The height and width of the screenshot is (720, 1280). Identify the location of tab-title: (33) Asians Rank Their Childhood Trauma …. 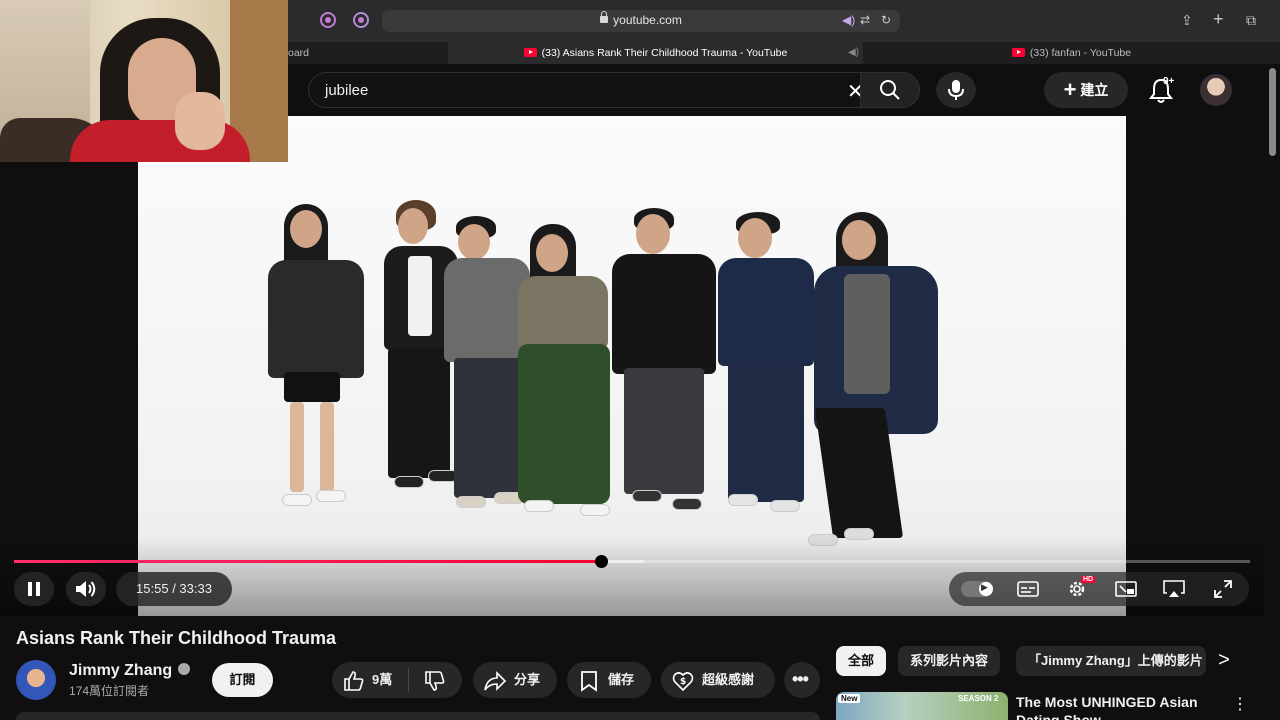
(664, 53).